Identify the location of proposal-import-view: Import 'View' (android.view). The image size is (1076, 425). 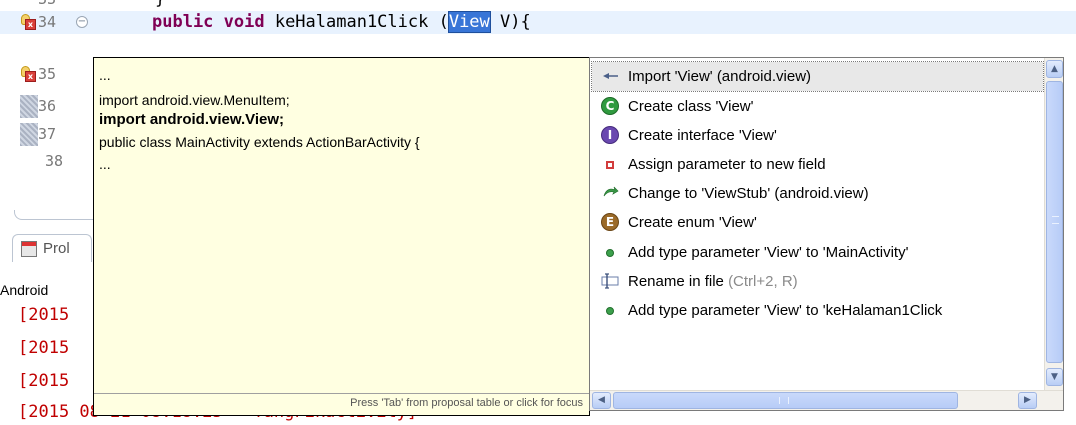
(817, 76).